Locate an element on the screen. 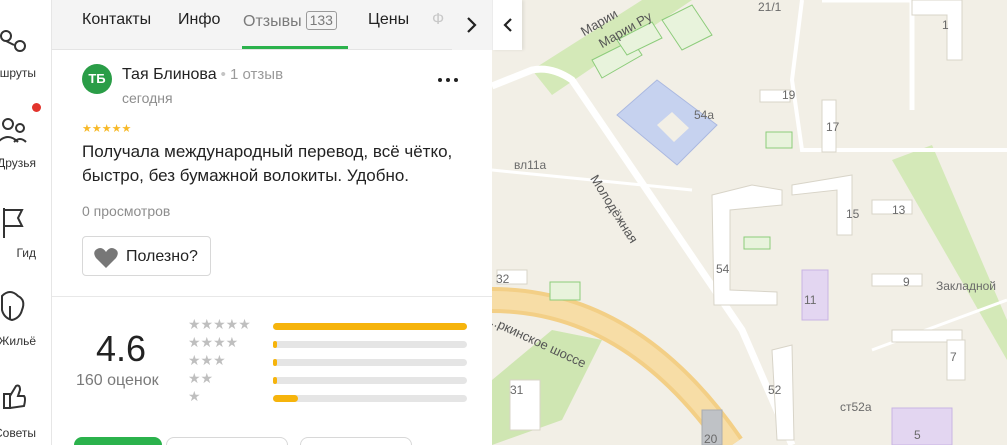 Image resolution: width=1007 pixels, height=445 pixels. rating-row-stars: ★★★ is located at coordinates (207, 360).